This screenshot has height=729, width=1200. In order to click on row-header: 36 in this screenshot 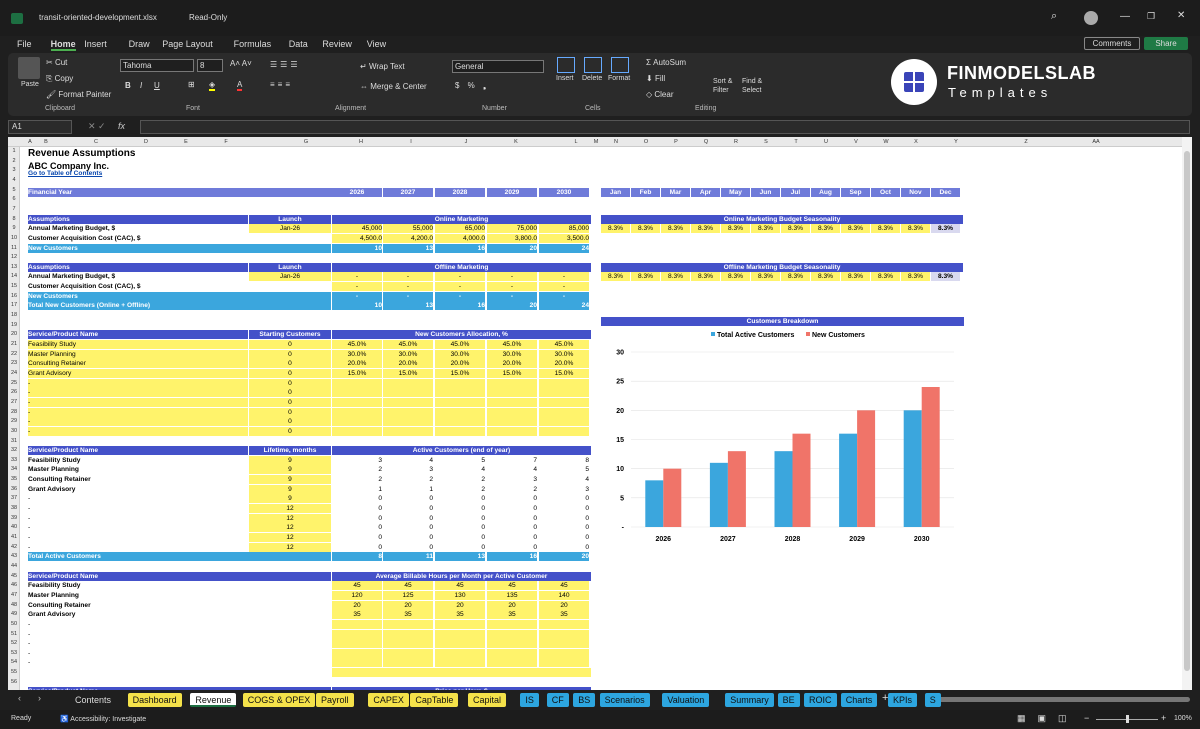, I will do `click(14, 490)`.